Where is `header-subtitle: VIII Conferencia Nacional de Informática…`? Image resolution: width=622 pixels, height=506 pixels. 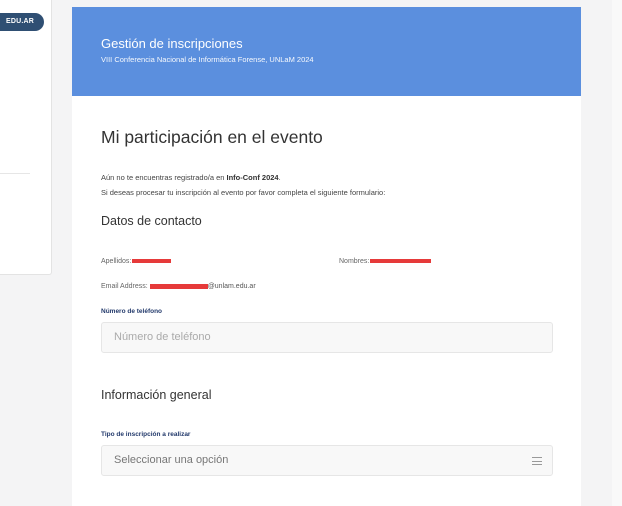 header-subtitle: VIII Conferencia Nacional de Informática… is located at coordinates (207, 59).